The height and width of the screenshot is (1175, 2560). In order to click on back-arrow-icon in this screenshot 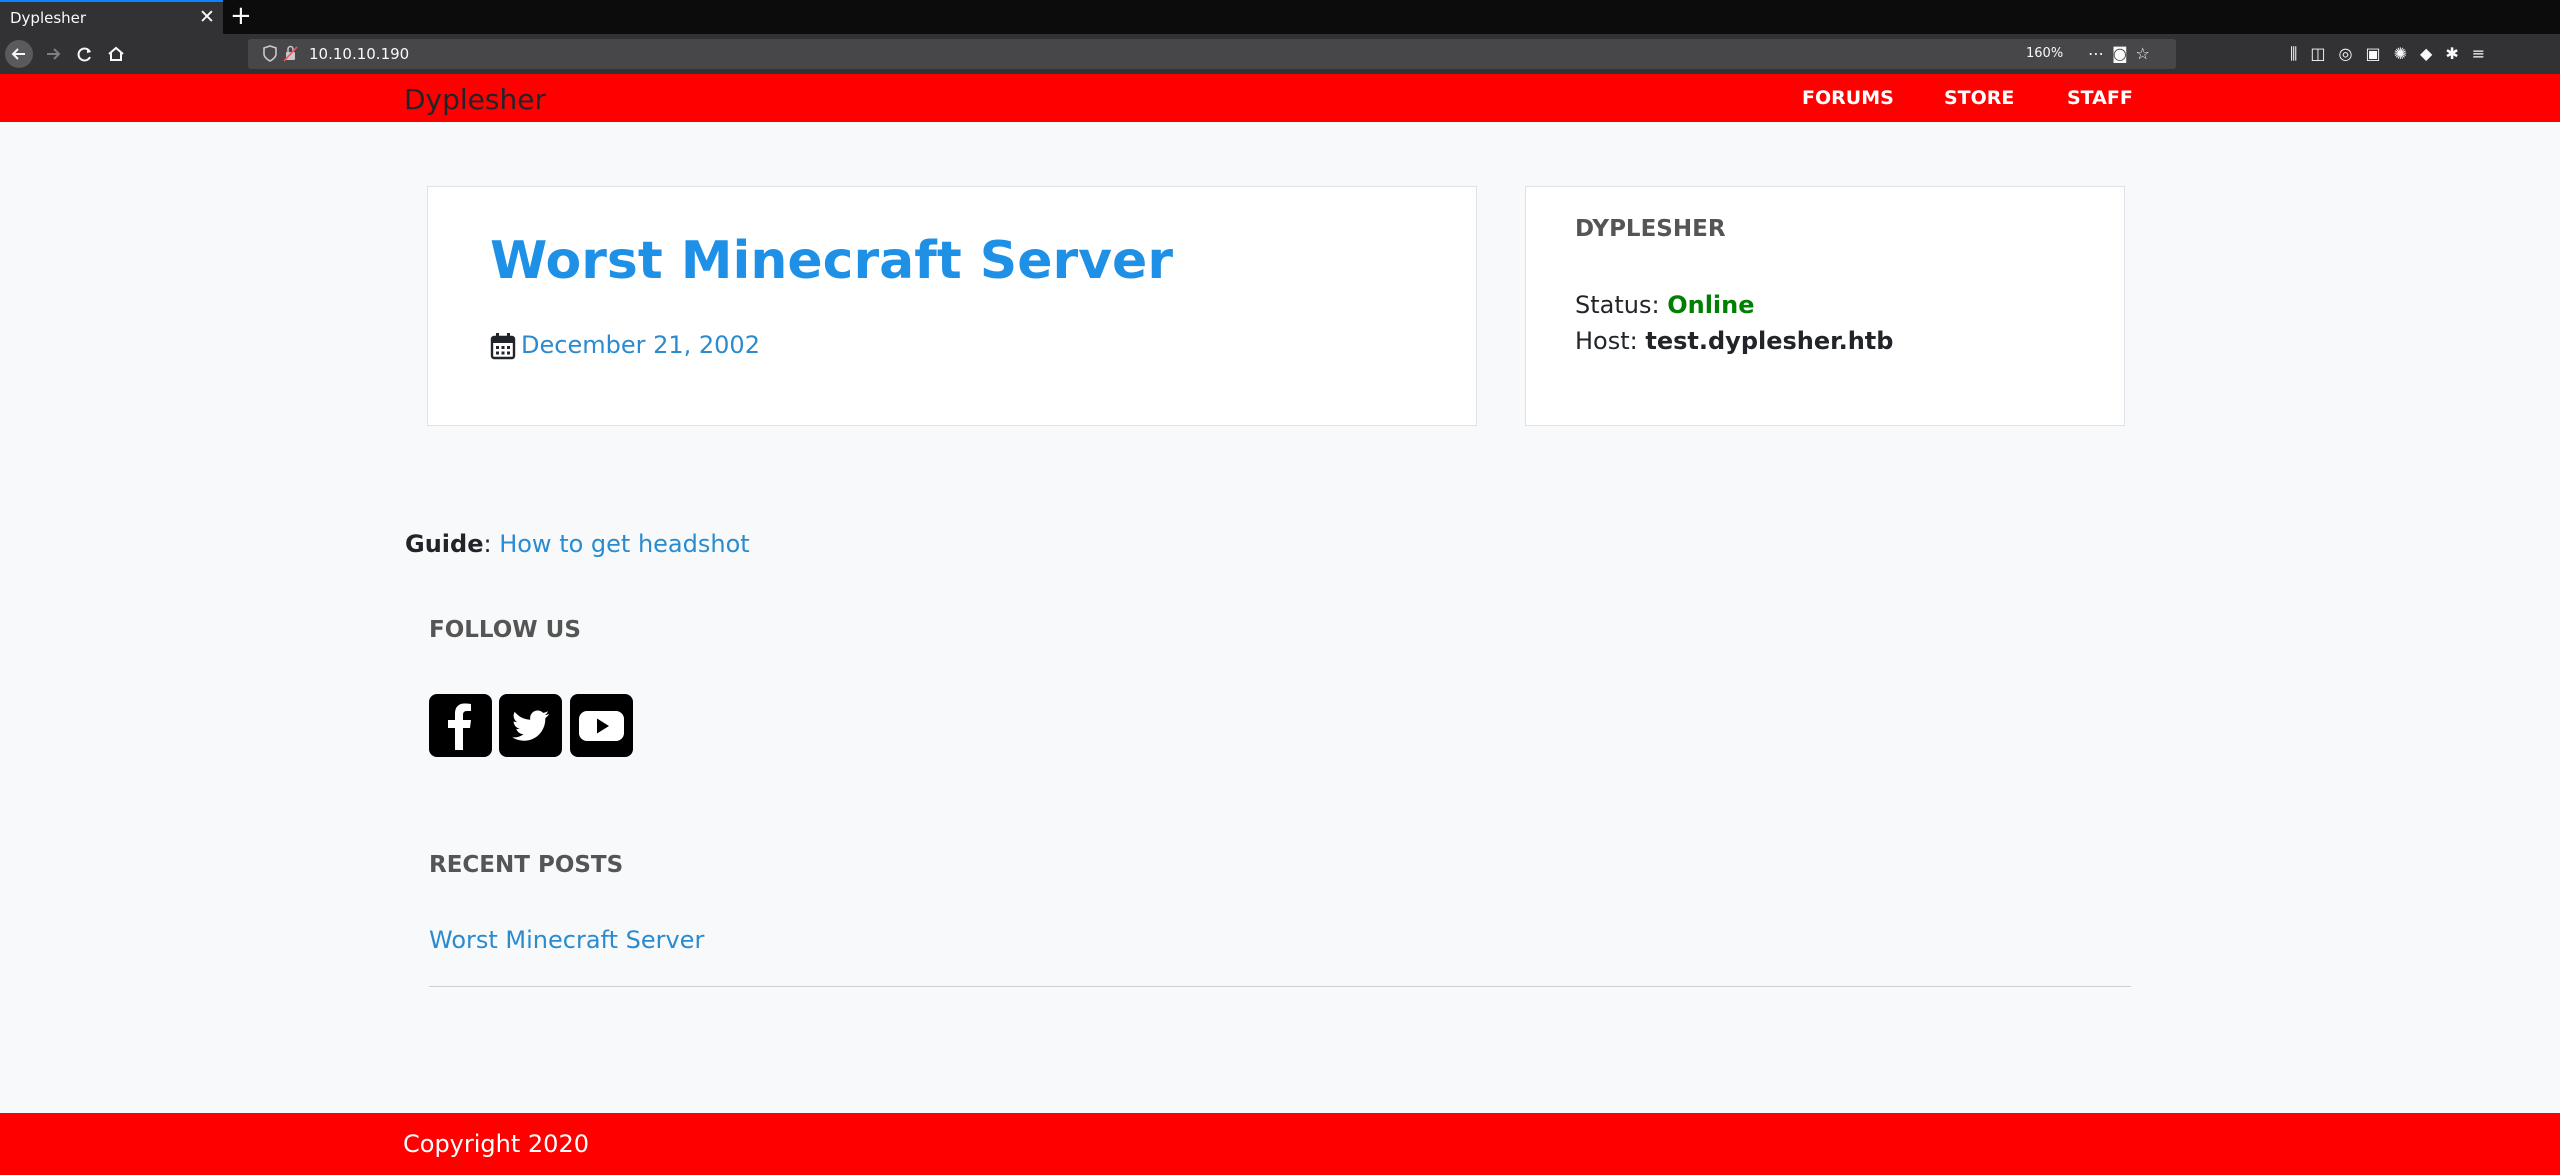, I will do `click(19, 54)`.